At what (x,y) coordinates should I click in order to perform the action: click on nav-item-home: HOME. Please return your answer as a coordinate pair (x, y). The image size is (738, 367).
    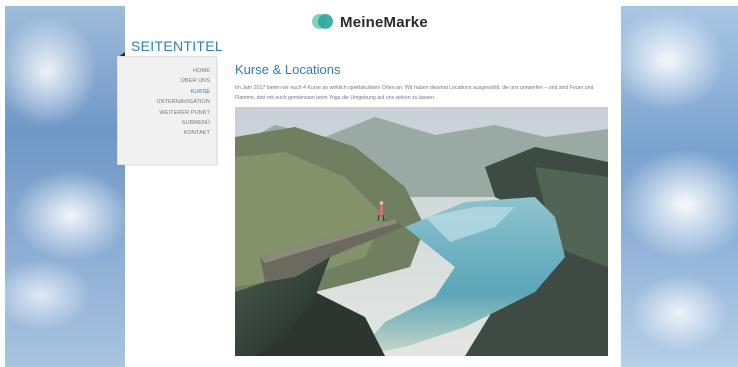
    Looking at the image, I should click on (164, 71).